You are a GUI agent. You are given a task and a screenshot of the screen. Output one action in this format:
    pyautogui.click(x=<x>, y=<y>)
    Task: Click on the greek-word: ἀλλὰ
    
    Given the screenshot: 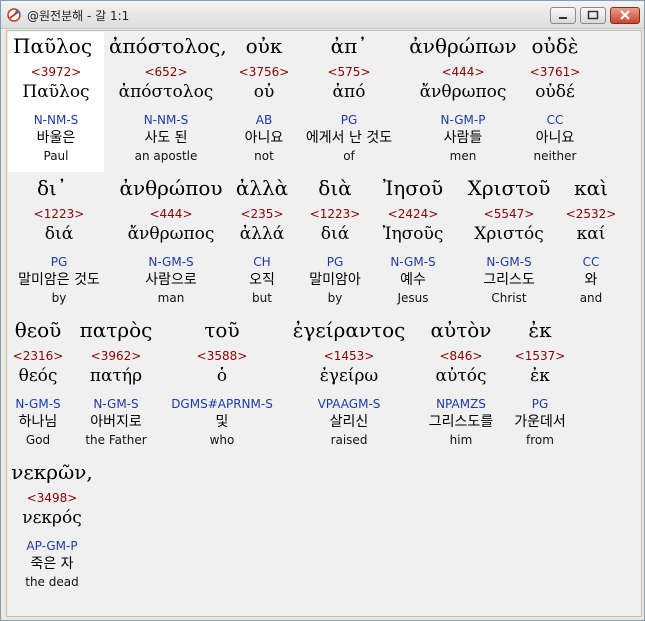 What is the action you would take?
    pyautogui.click(x=262, y=188)
    